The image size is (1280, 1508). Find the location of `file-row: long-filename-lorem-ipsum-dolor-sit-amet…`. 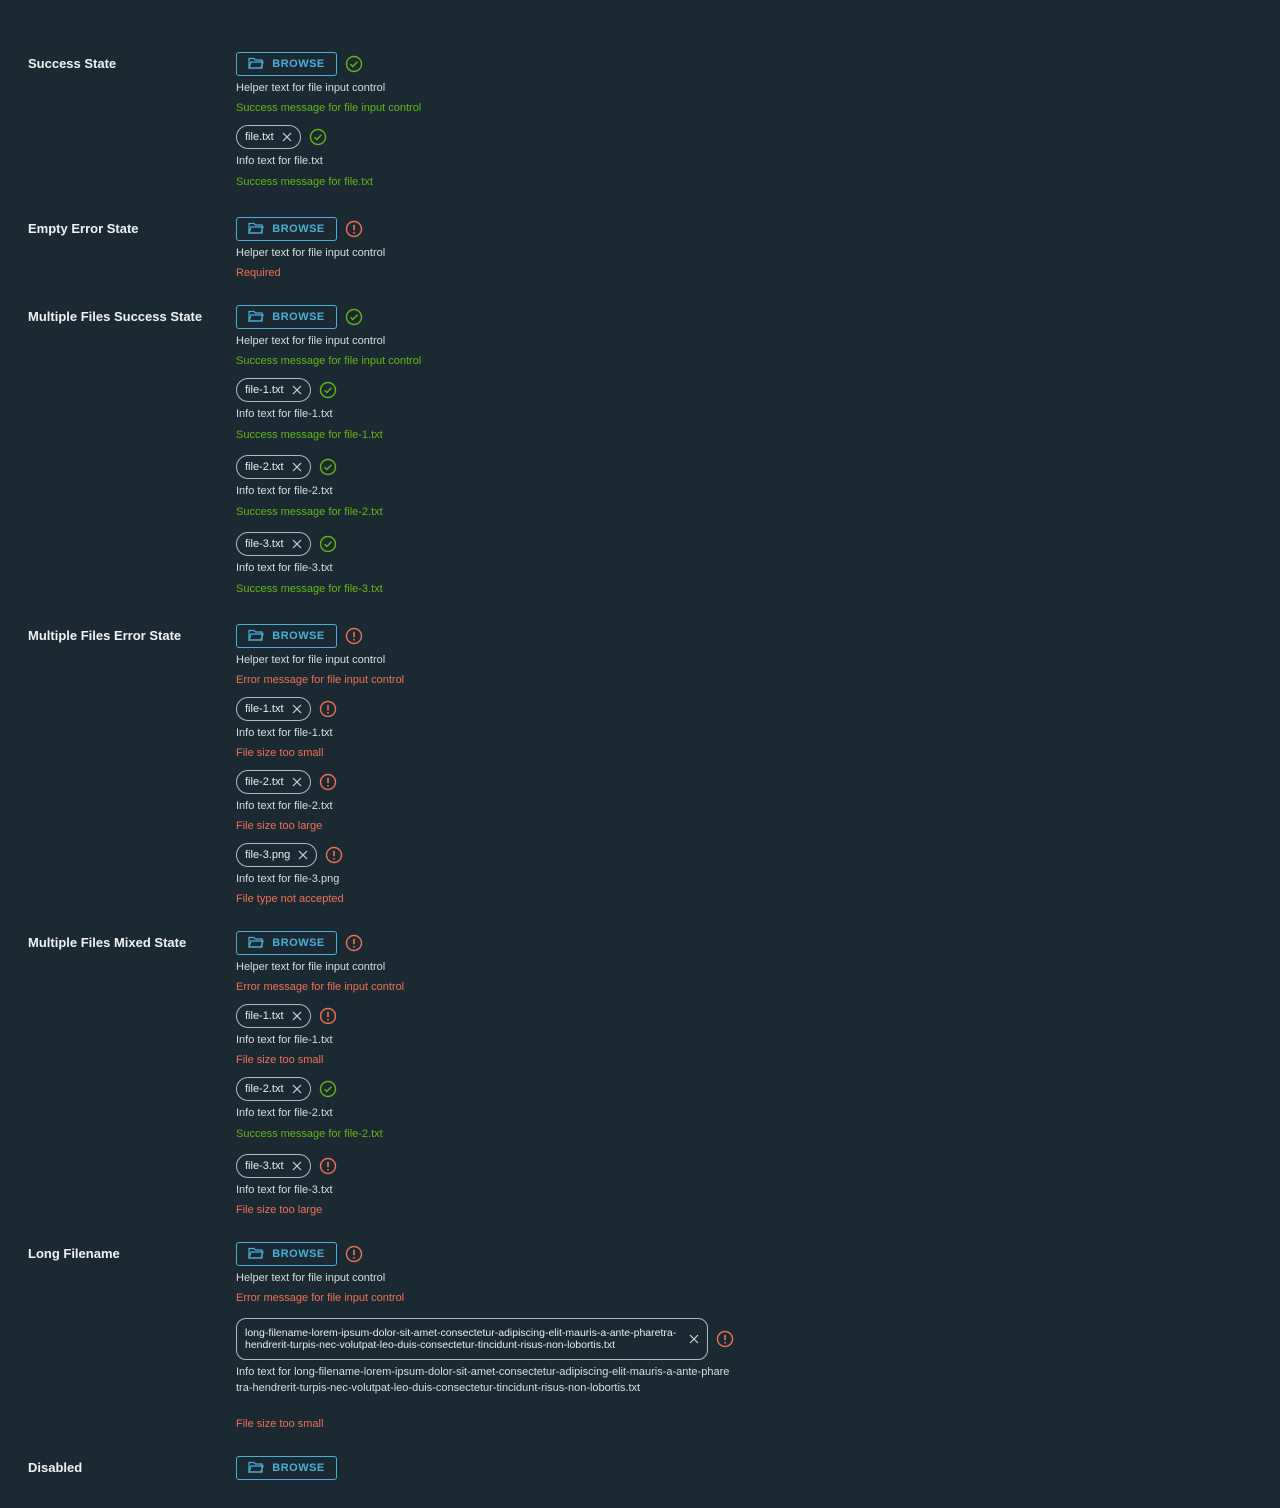

file-row: long-filename-lorem-ipsum-dolor-sit-amet… is located at coordinates (485, 1339).